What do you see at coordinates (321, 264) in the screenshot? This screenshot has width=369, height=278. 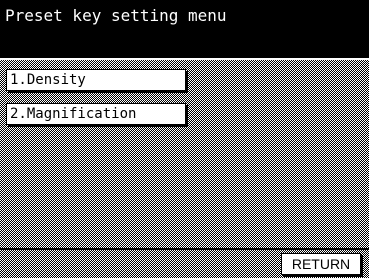 I see `return-button: RETURN` at bounding box center [321, 264].